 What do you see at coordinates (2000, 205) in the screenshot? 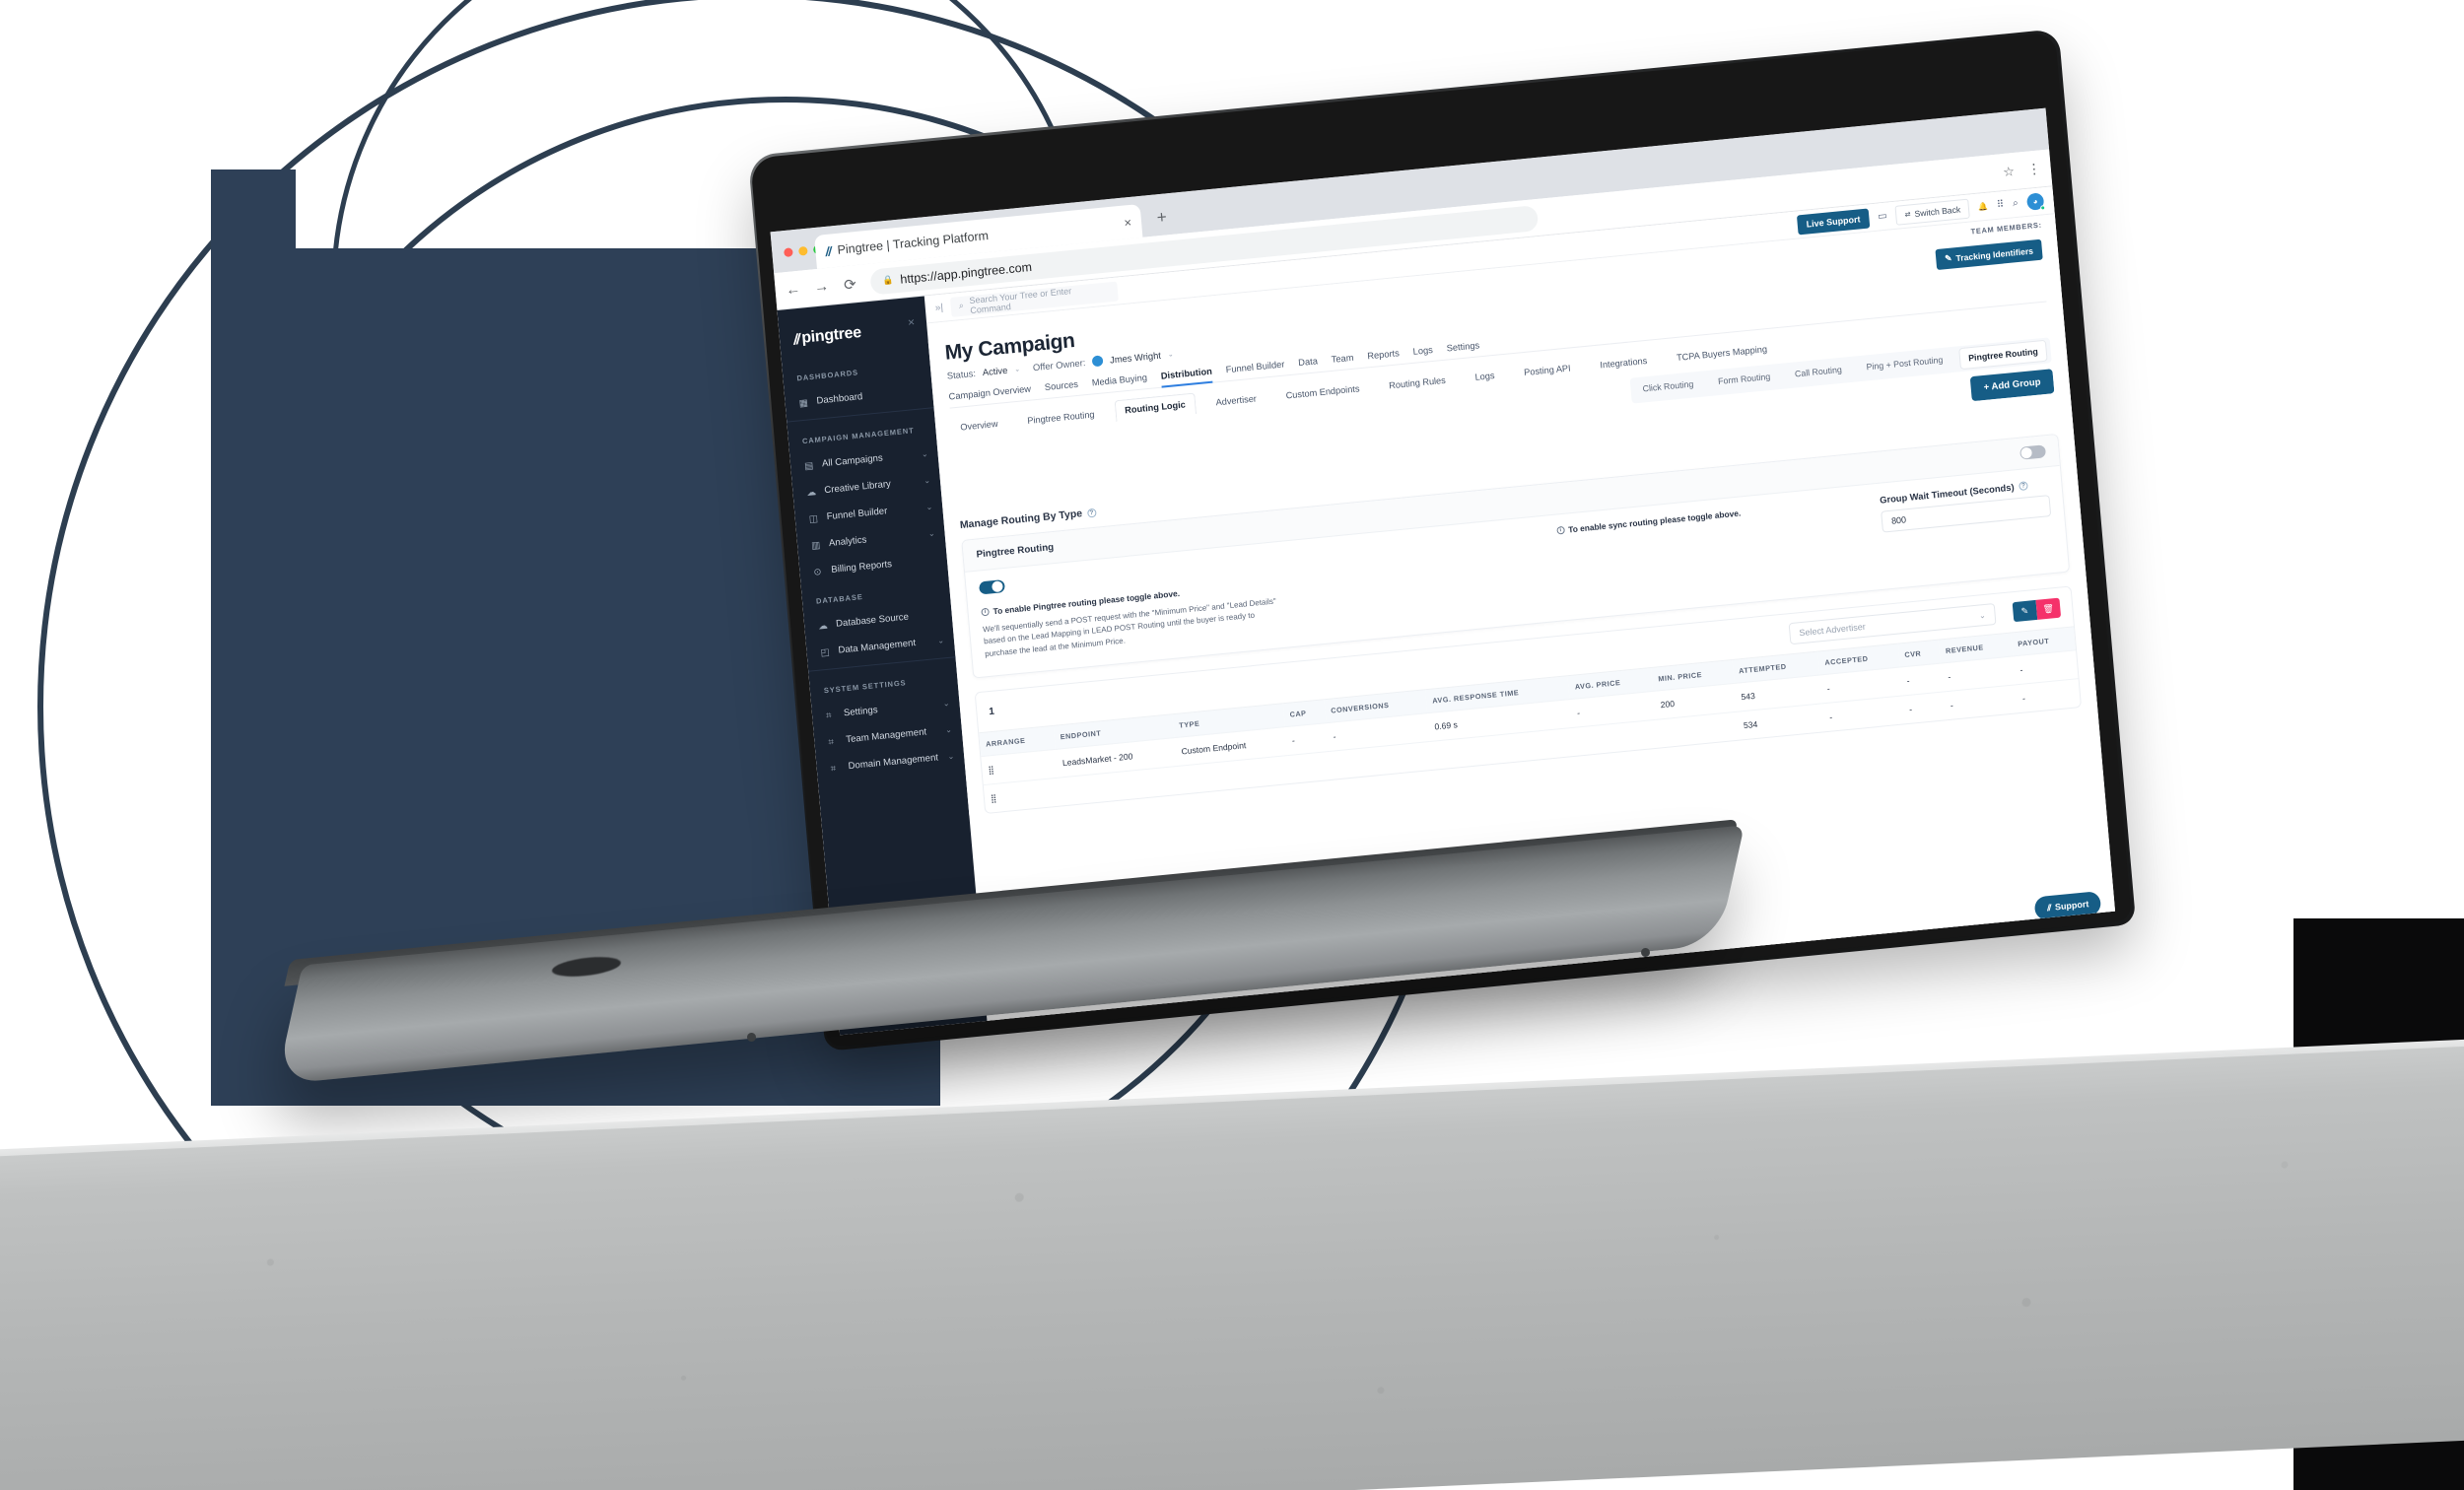
I see `apps-grid-icon: ⠿` at bounding box center [2000, 205].